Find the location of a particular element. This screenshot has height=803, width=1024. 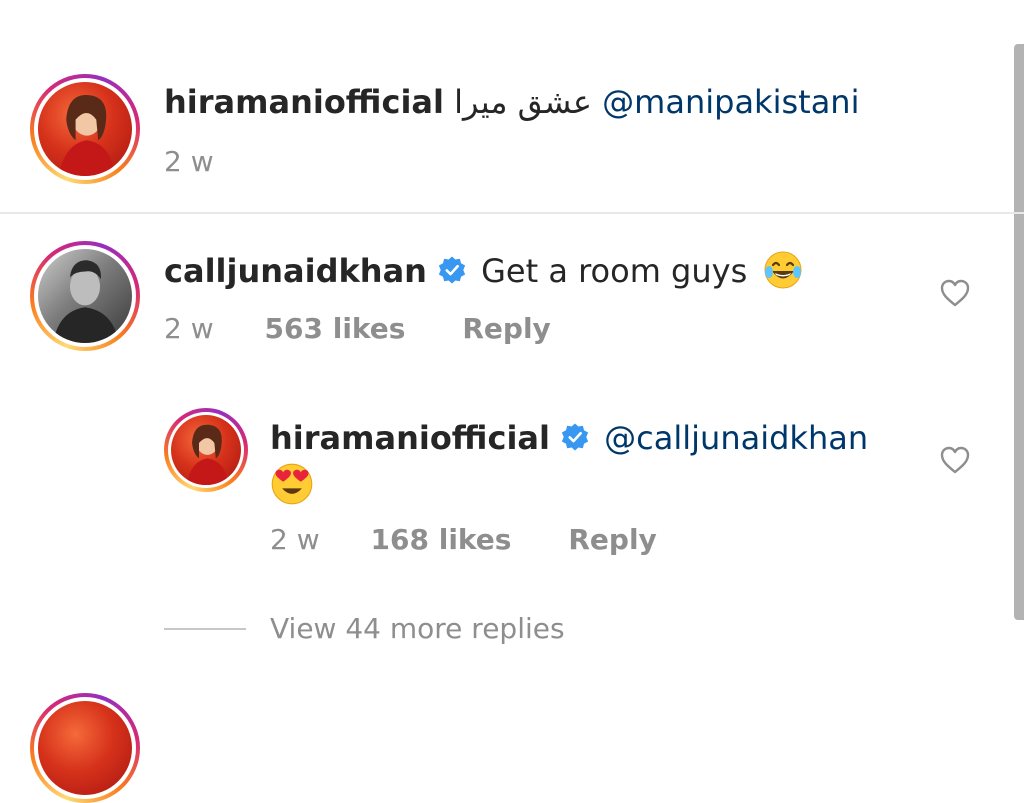

avatar-calljunaidkhan is located at coordinates (85, 296).